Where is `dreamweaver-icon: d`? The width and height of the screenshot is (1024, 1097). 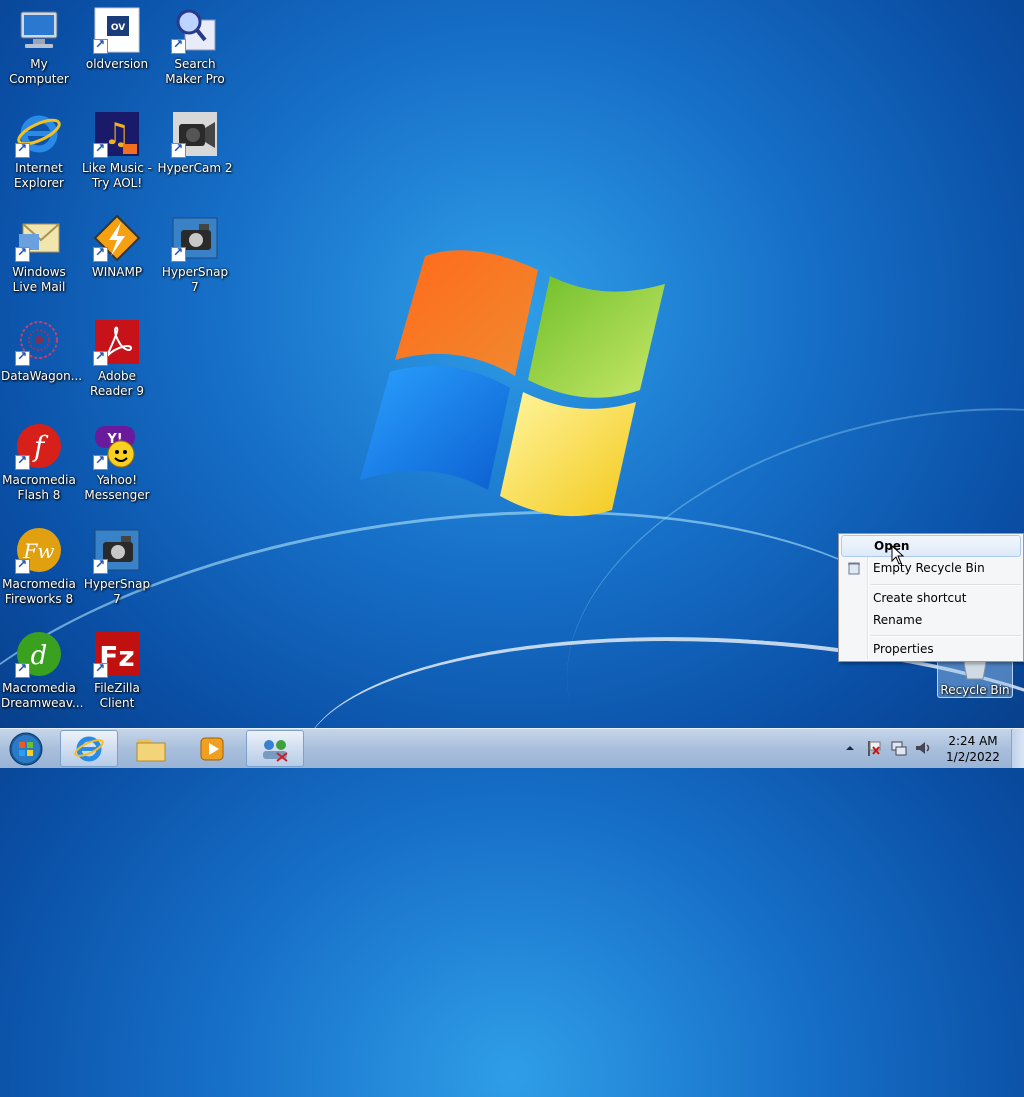
dreamweaver-icon: d is located at coordinates (39, 654).